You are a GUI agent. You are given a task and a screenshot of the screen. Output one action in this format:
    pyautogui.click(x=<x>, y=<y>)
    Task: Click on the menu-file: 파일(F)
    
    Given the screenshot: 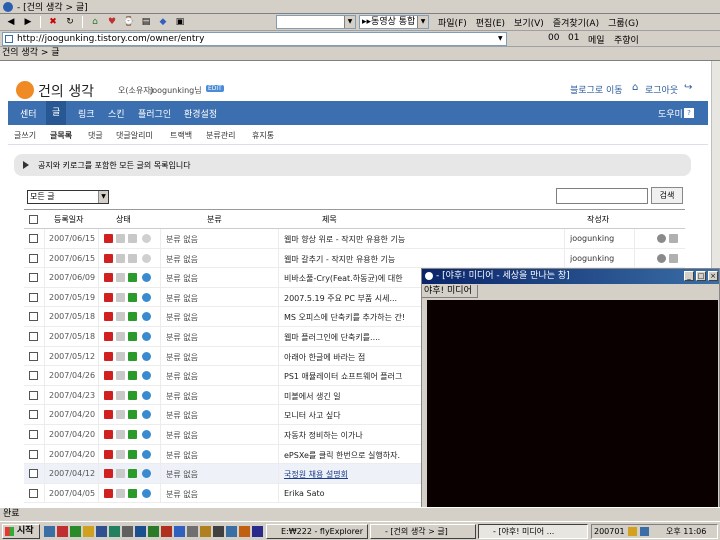 What is the action you would take?
    pyautogui.click(x=452, y=22)
    